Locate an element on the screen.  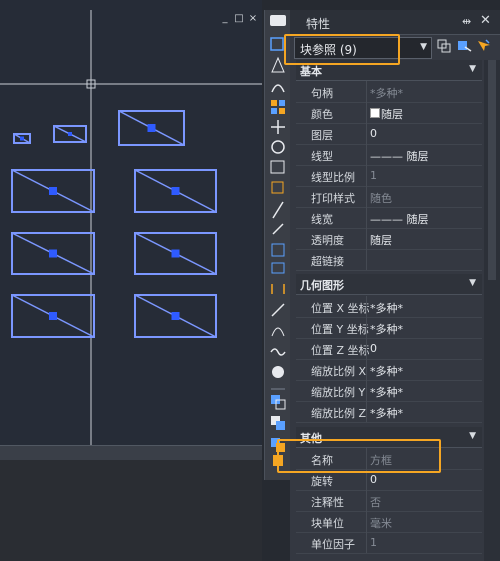
layout-tabs-strip is located at coordinates (131, 452).